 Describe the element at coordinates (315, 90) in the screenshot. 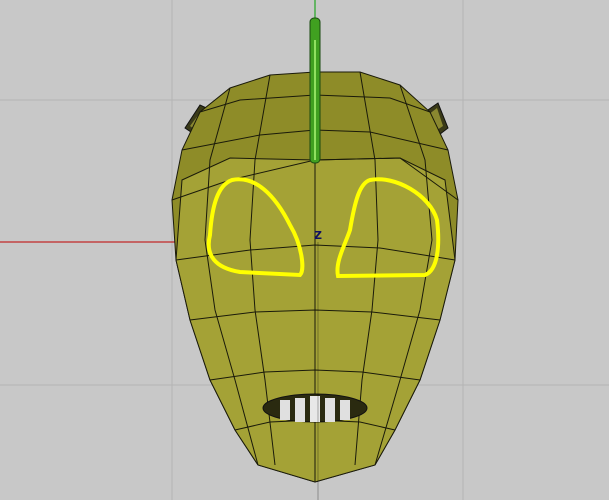

I see `antenna` at that location.